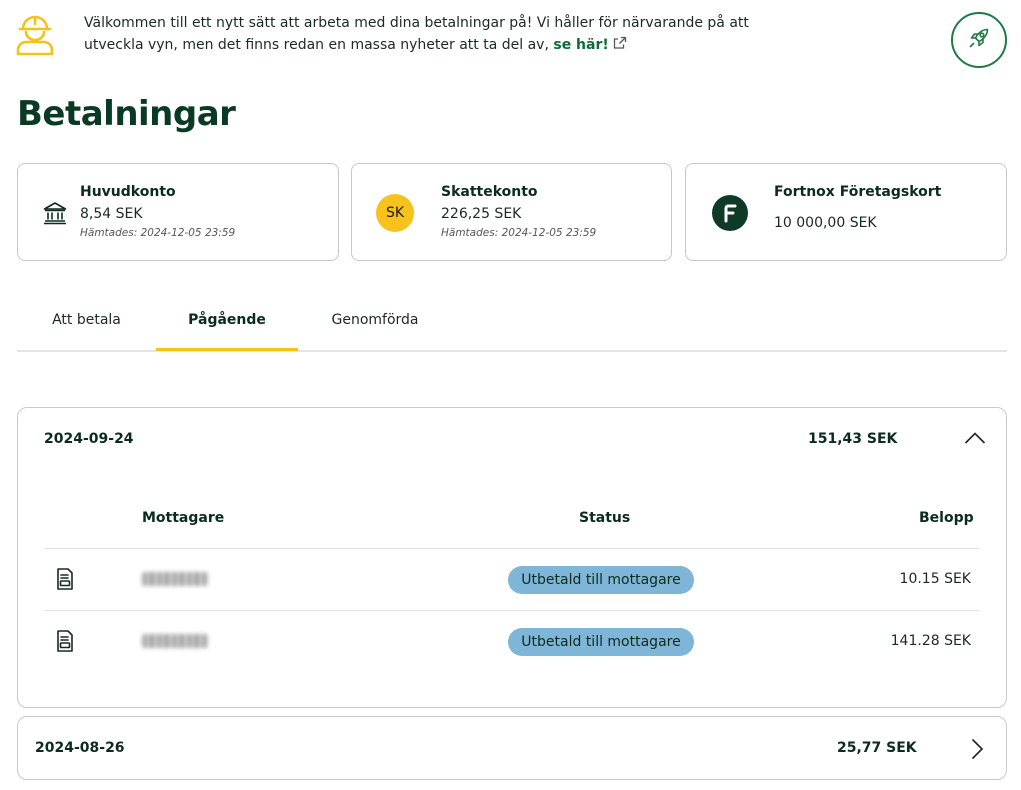 The width and height of the screenshot is (1021, 790). I want to click on account-name: Fortnox Företagskort, so click(858, 192).